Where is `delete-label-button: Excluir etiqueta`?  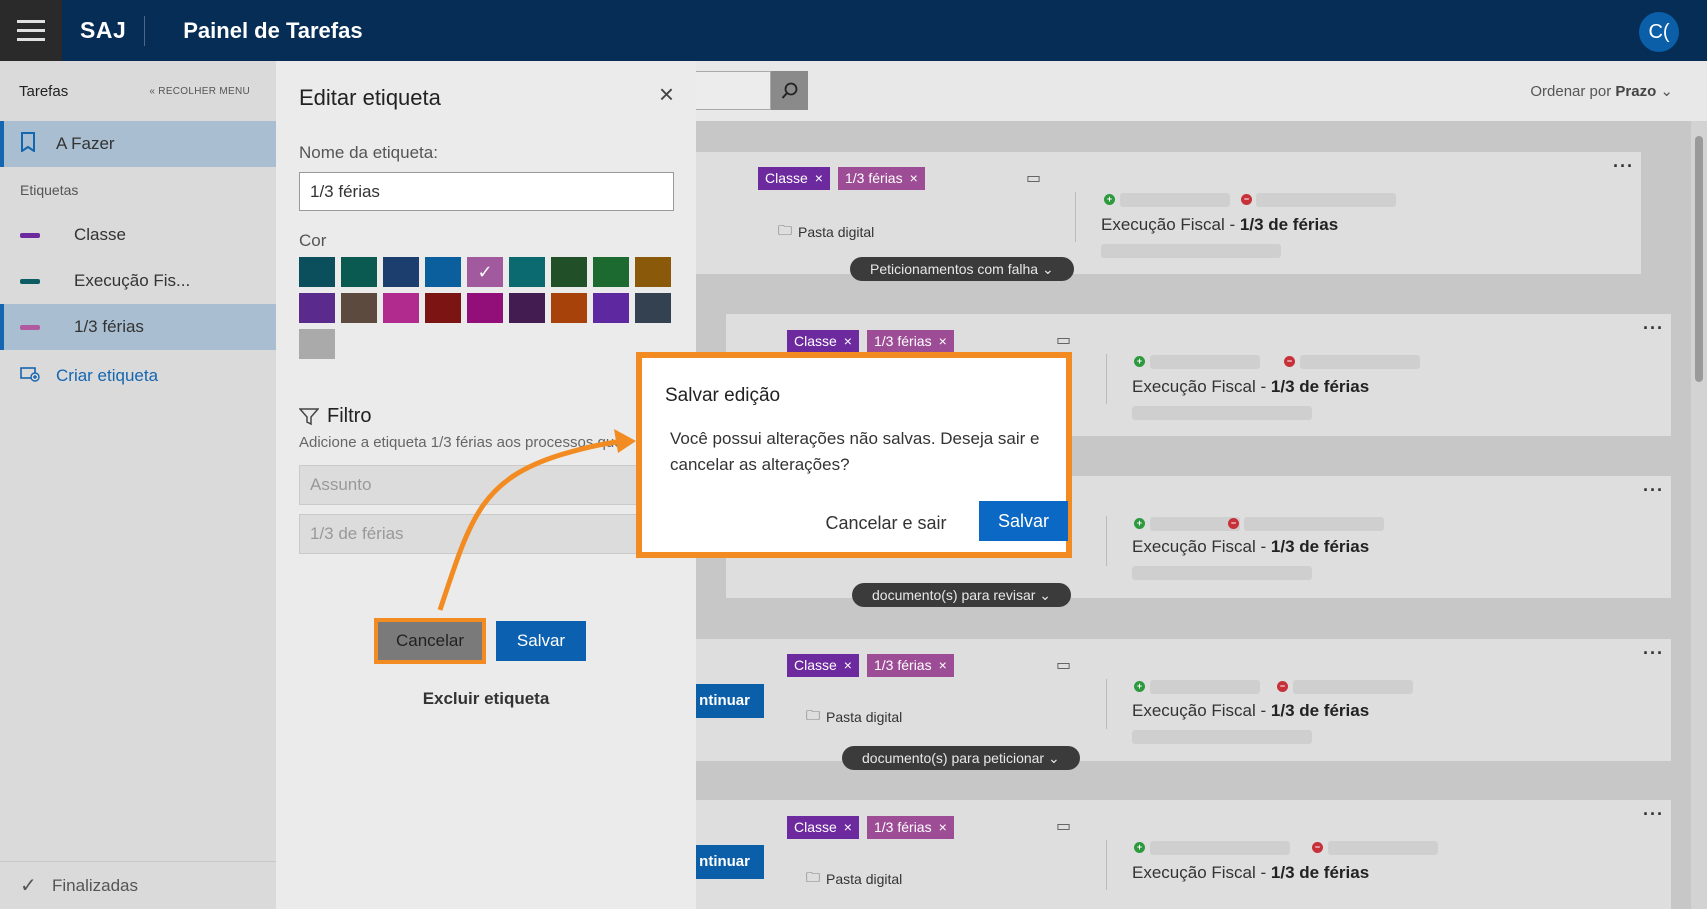
delete-label-button: Excluir etiqueta is located at coordinates (486, 699).